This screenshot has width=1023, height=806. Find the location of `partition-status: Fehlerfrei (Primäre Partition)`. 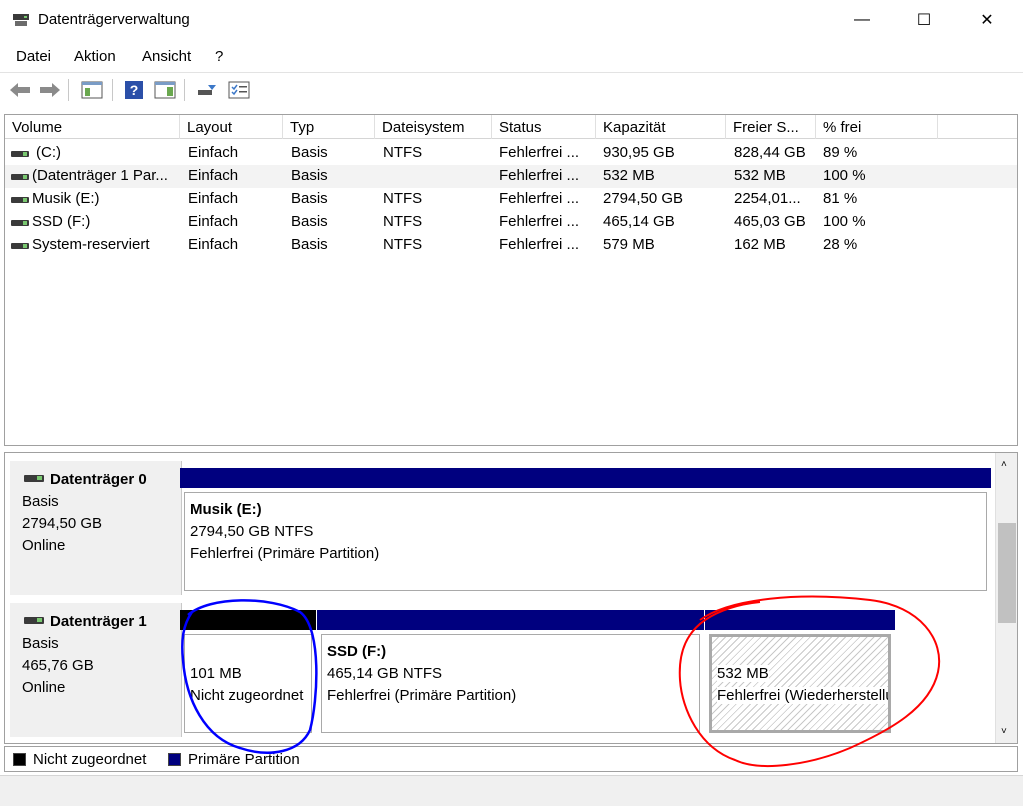

partition-status: Fehlerfrei (Primäre Partition) is located at coordinates (422, 695).